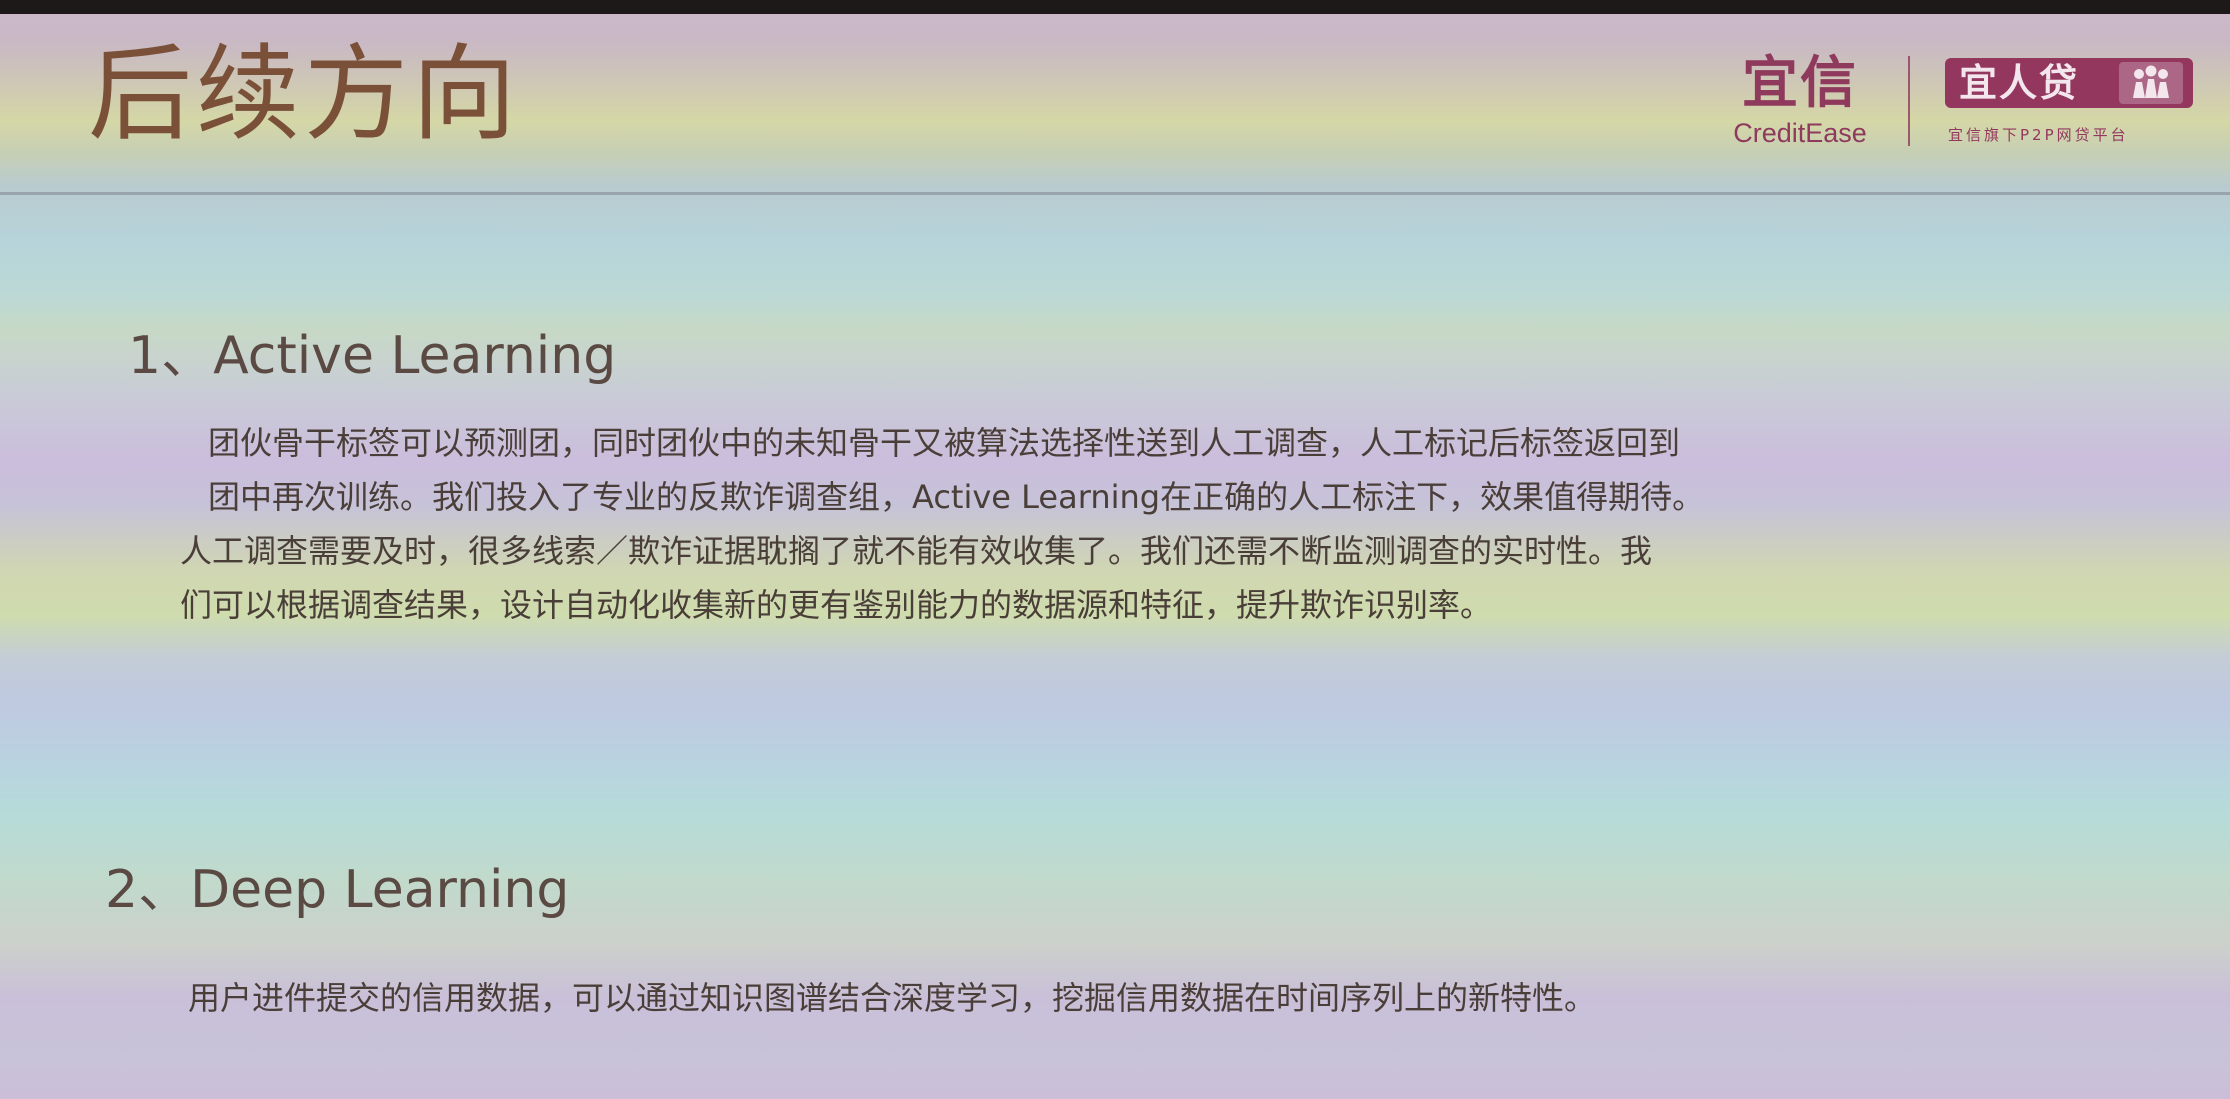 The height and width of the screenshot is (1099, 2230). I want to click on badge-subtitle: 宜信旗下P2P网贷平台, so click(2038, 135).